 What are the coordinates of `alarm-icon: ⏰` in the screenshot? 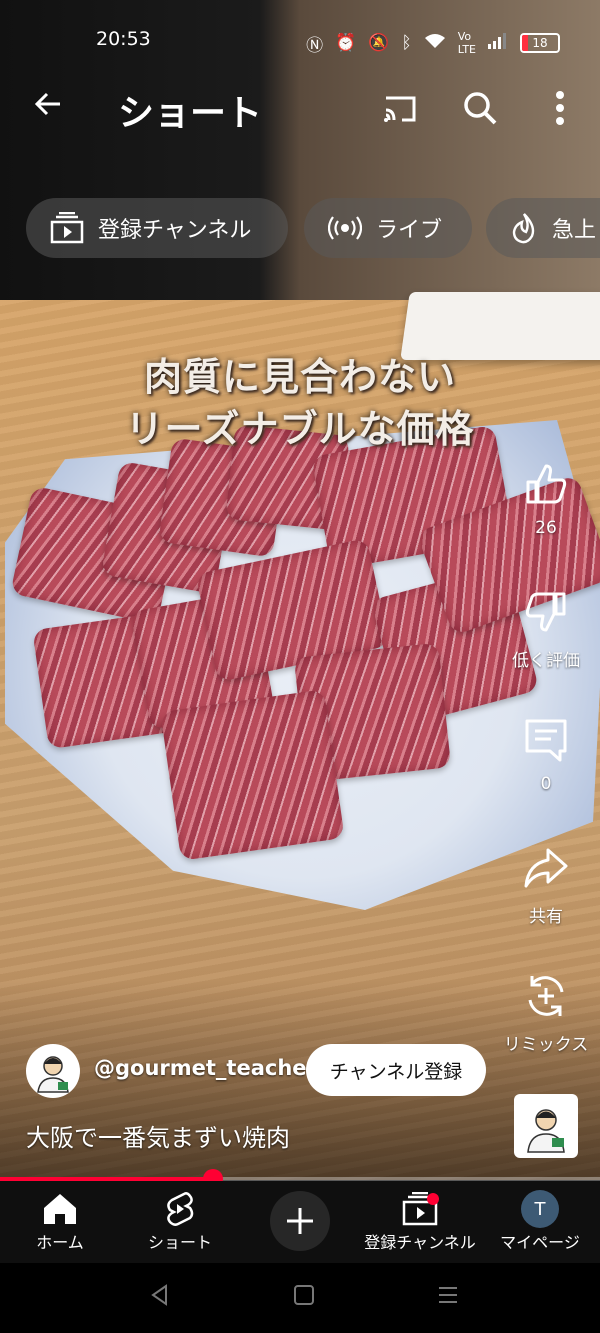 It's located at (346, 43).